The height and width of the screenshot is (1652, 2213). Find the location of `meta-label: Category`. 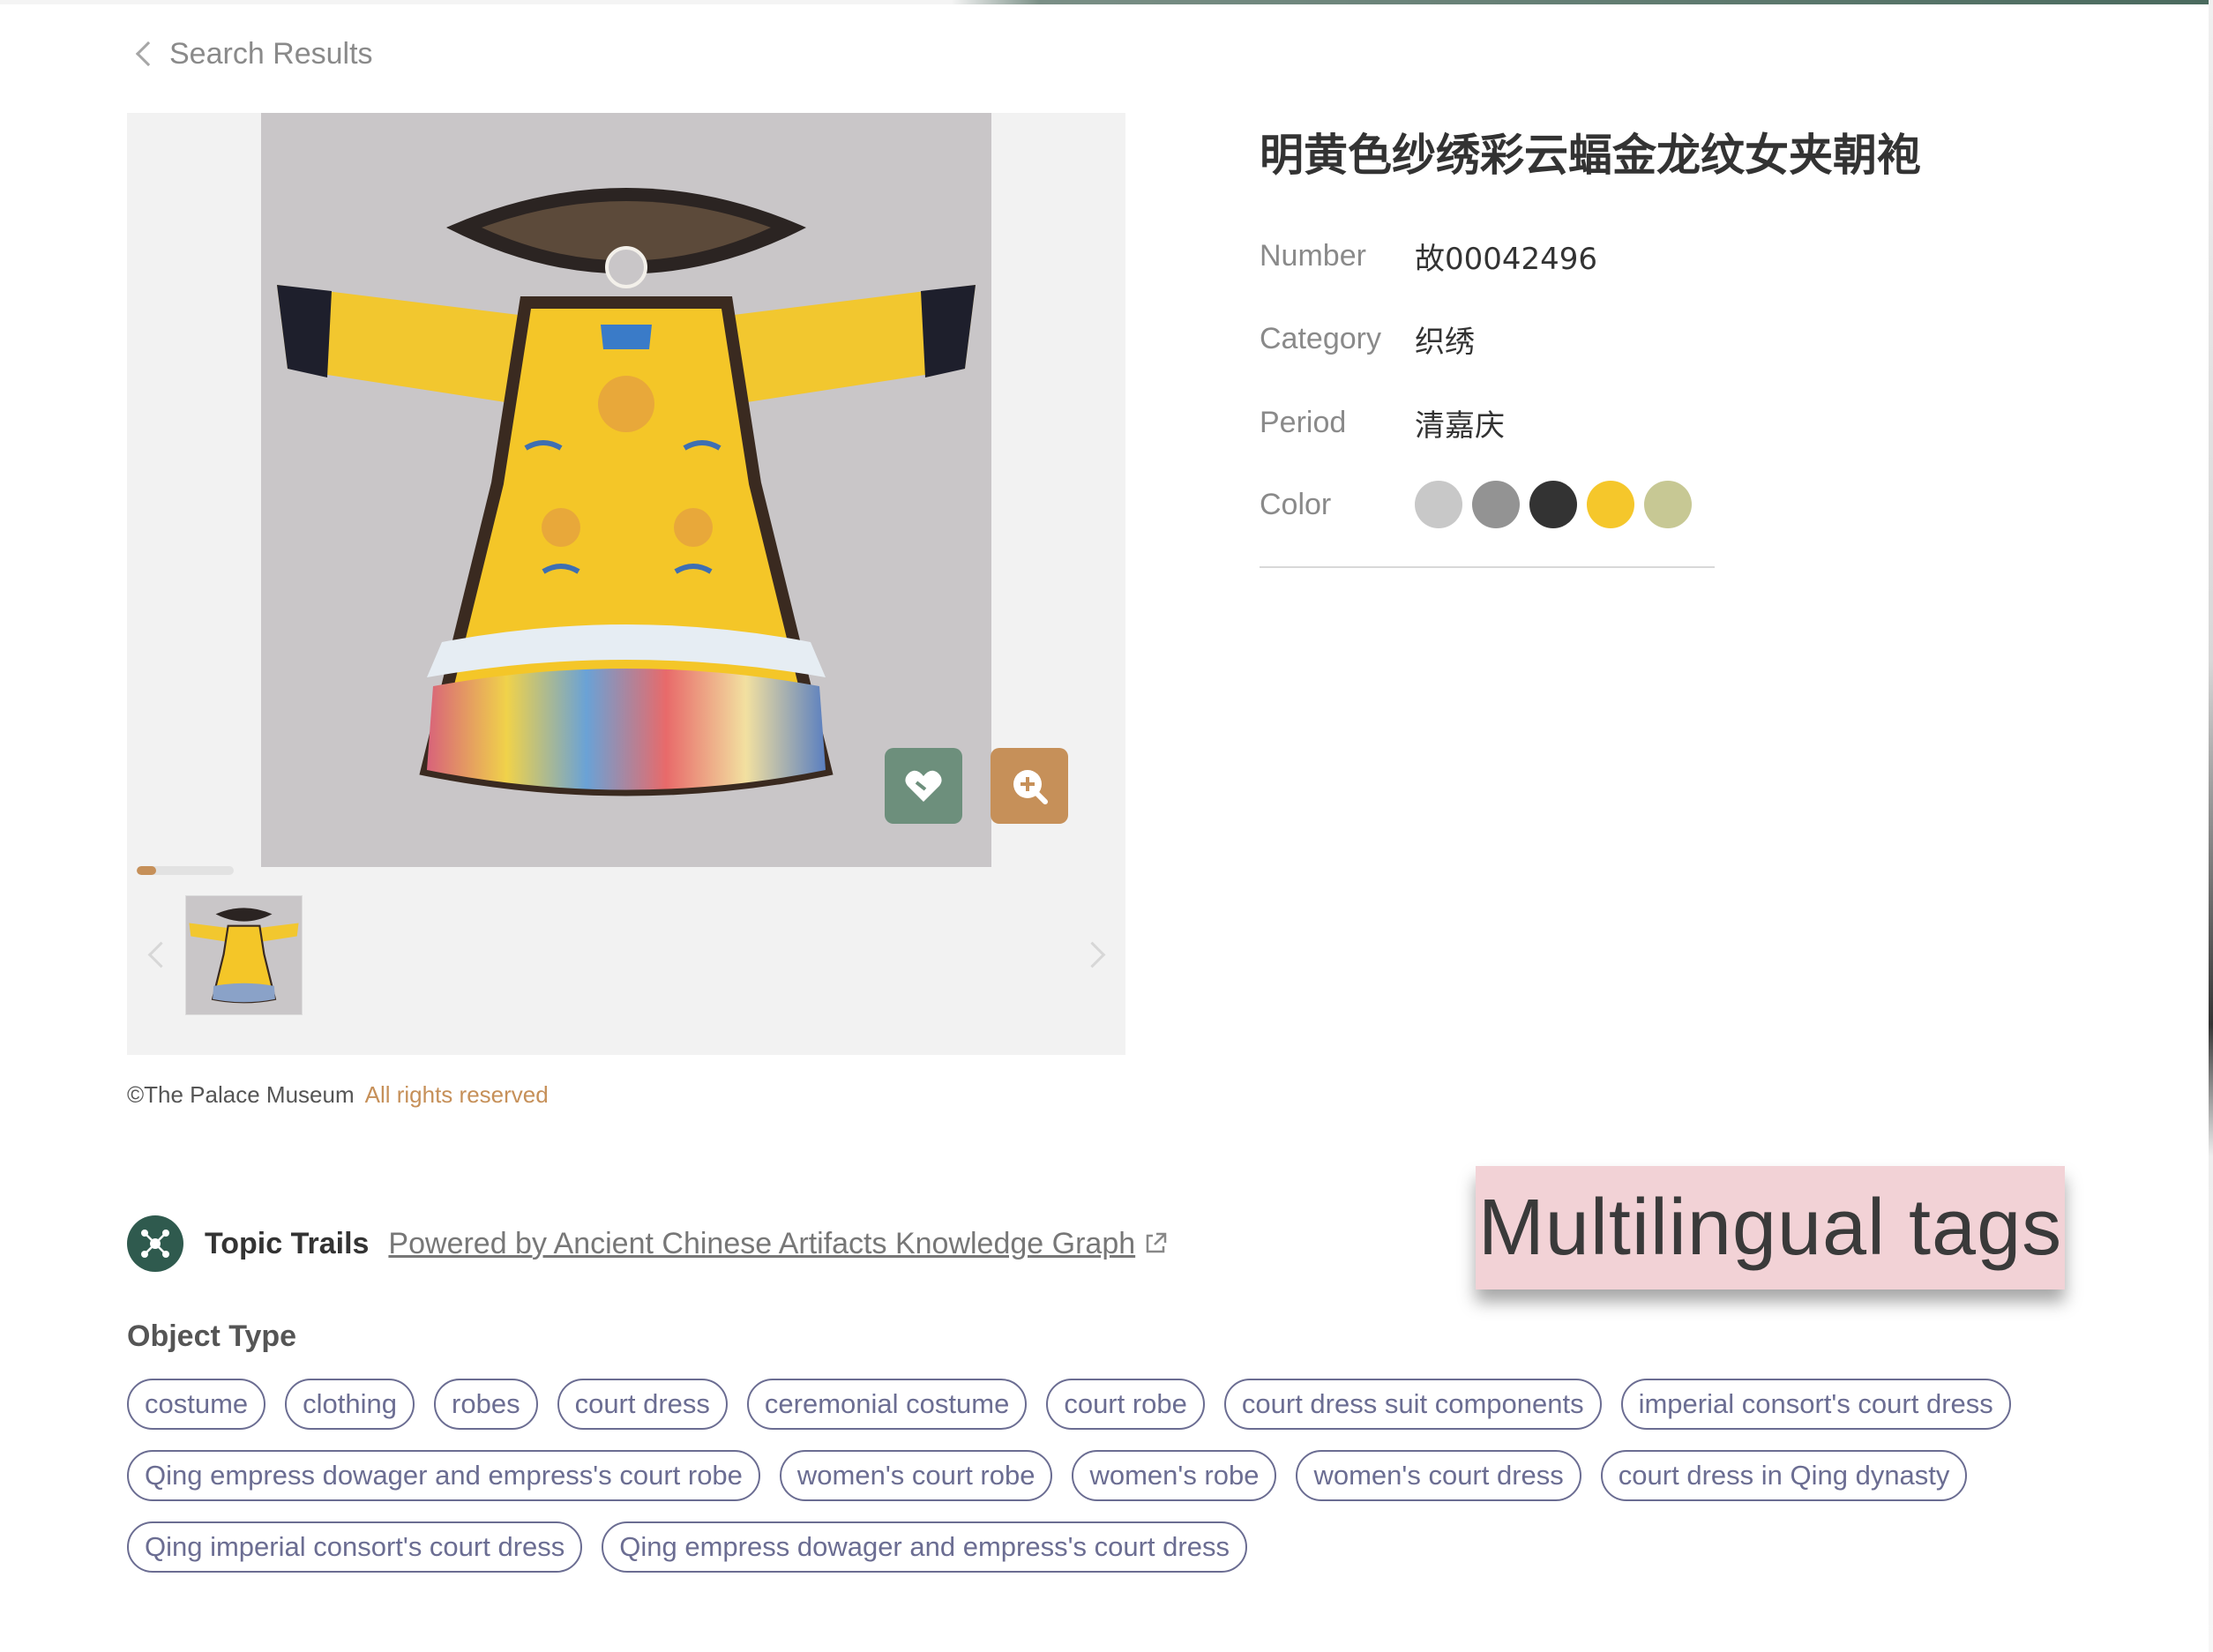

meta-label: Category is located at coordinates (1320, 338).